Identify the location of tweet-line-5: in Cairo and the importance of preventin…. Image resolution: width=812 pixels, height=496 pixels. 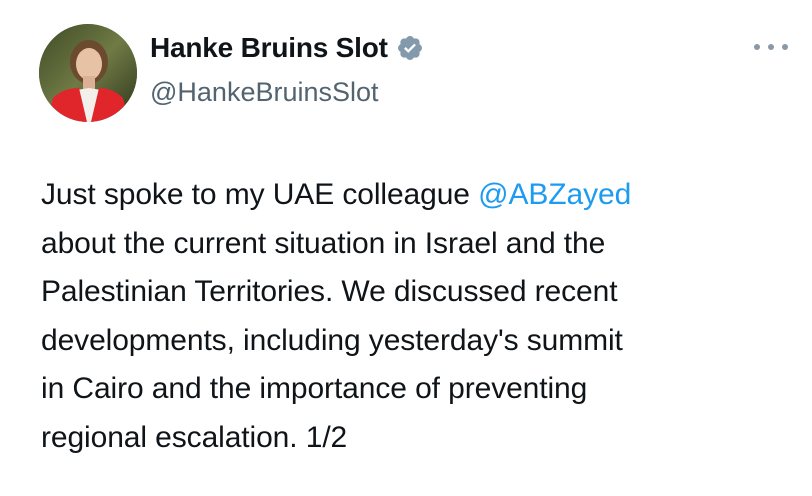
(314, 388).